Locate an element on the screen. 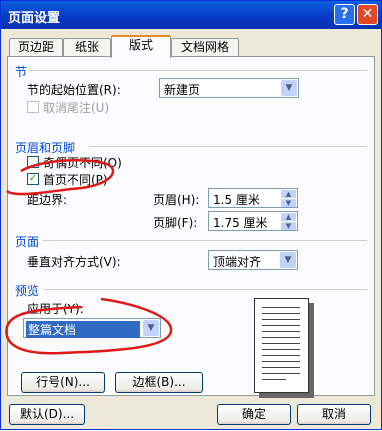  header-distance-value: 1.5 厘米 is located at coordinates (236, 200).